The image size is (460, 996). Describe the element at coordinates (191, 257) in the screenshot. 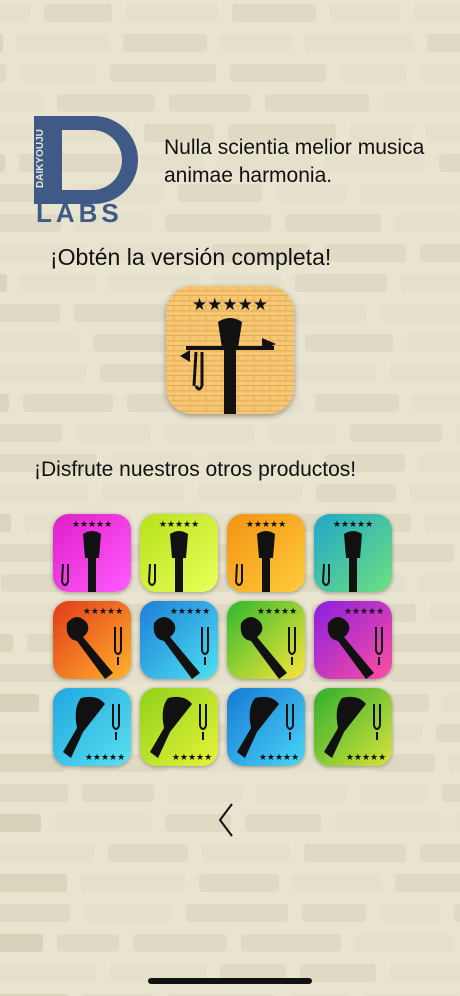

I see `full-version-headline: ¡Obtén la versión completa!` at that location.